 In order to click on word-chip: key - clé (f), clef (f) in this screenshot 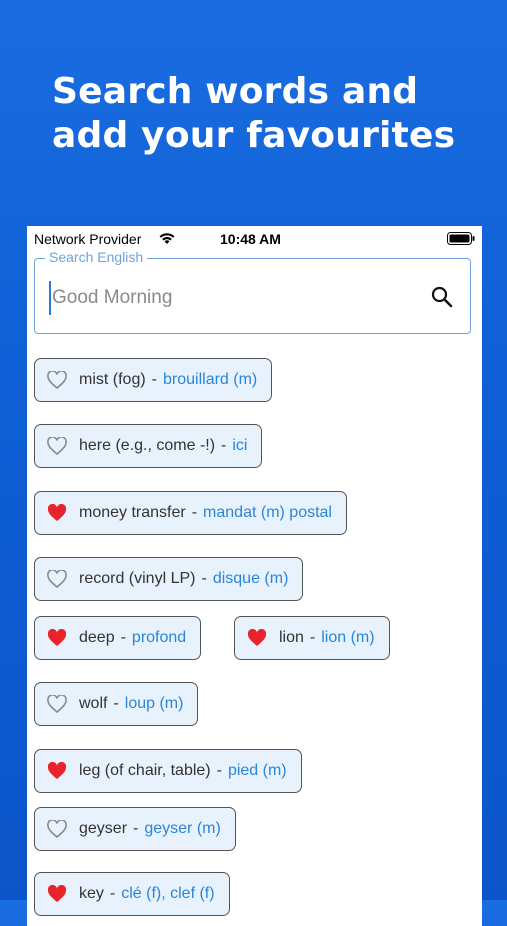, I will do `click(132, 894)`.